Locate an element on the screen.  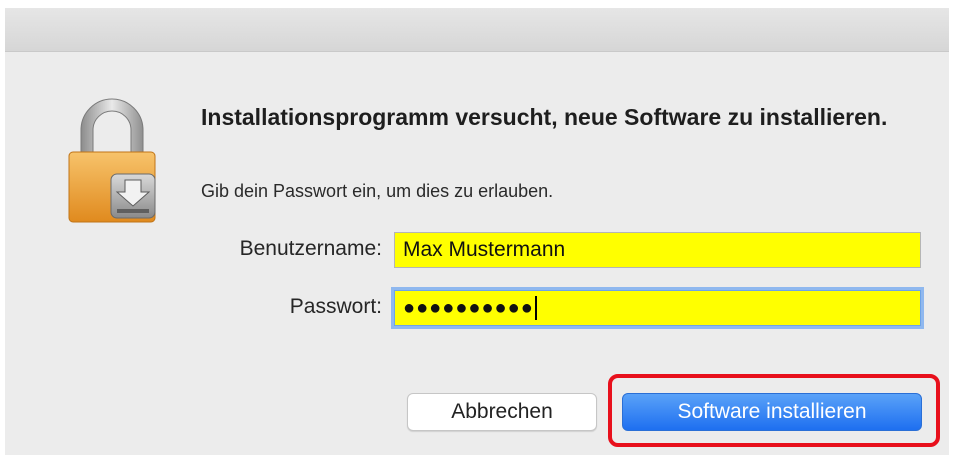
title-bar is located at coordinates (477, 30).